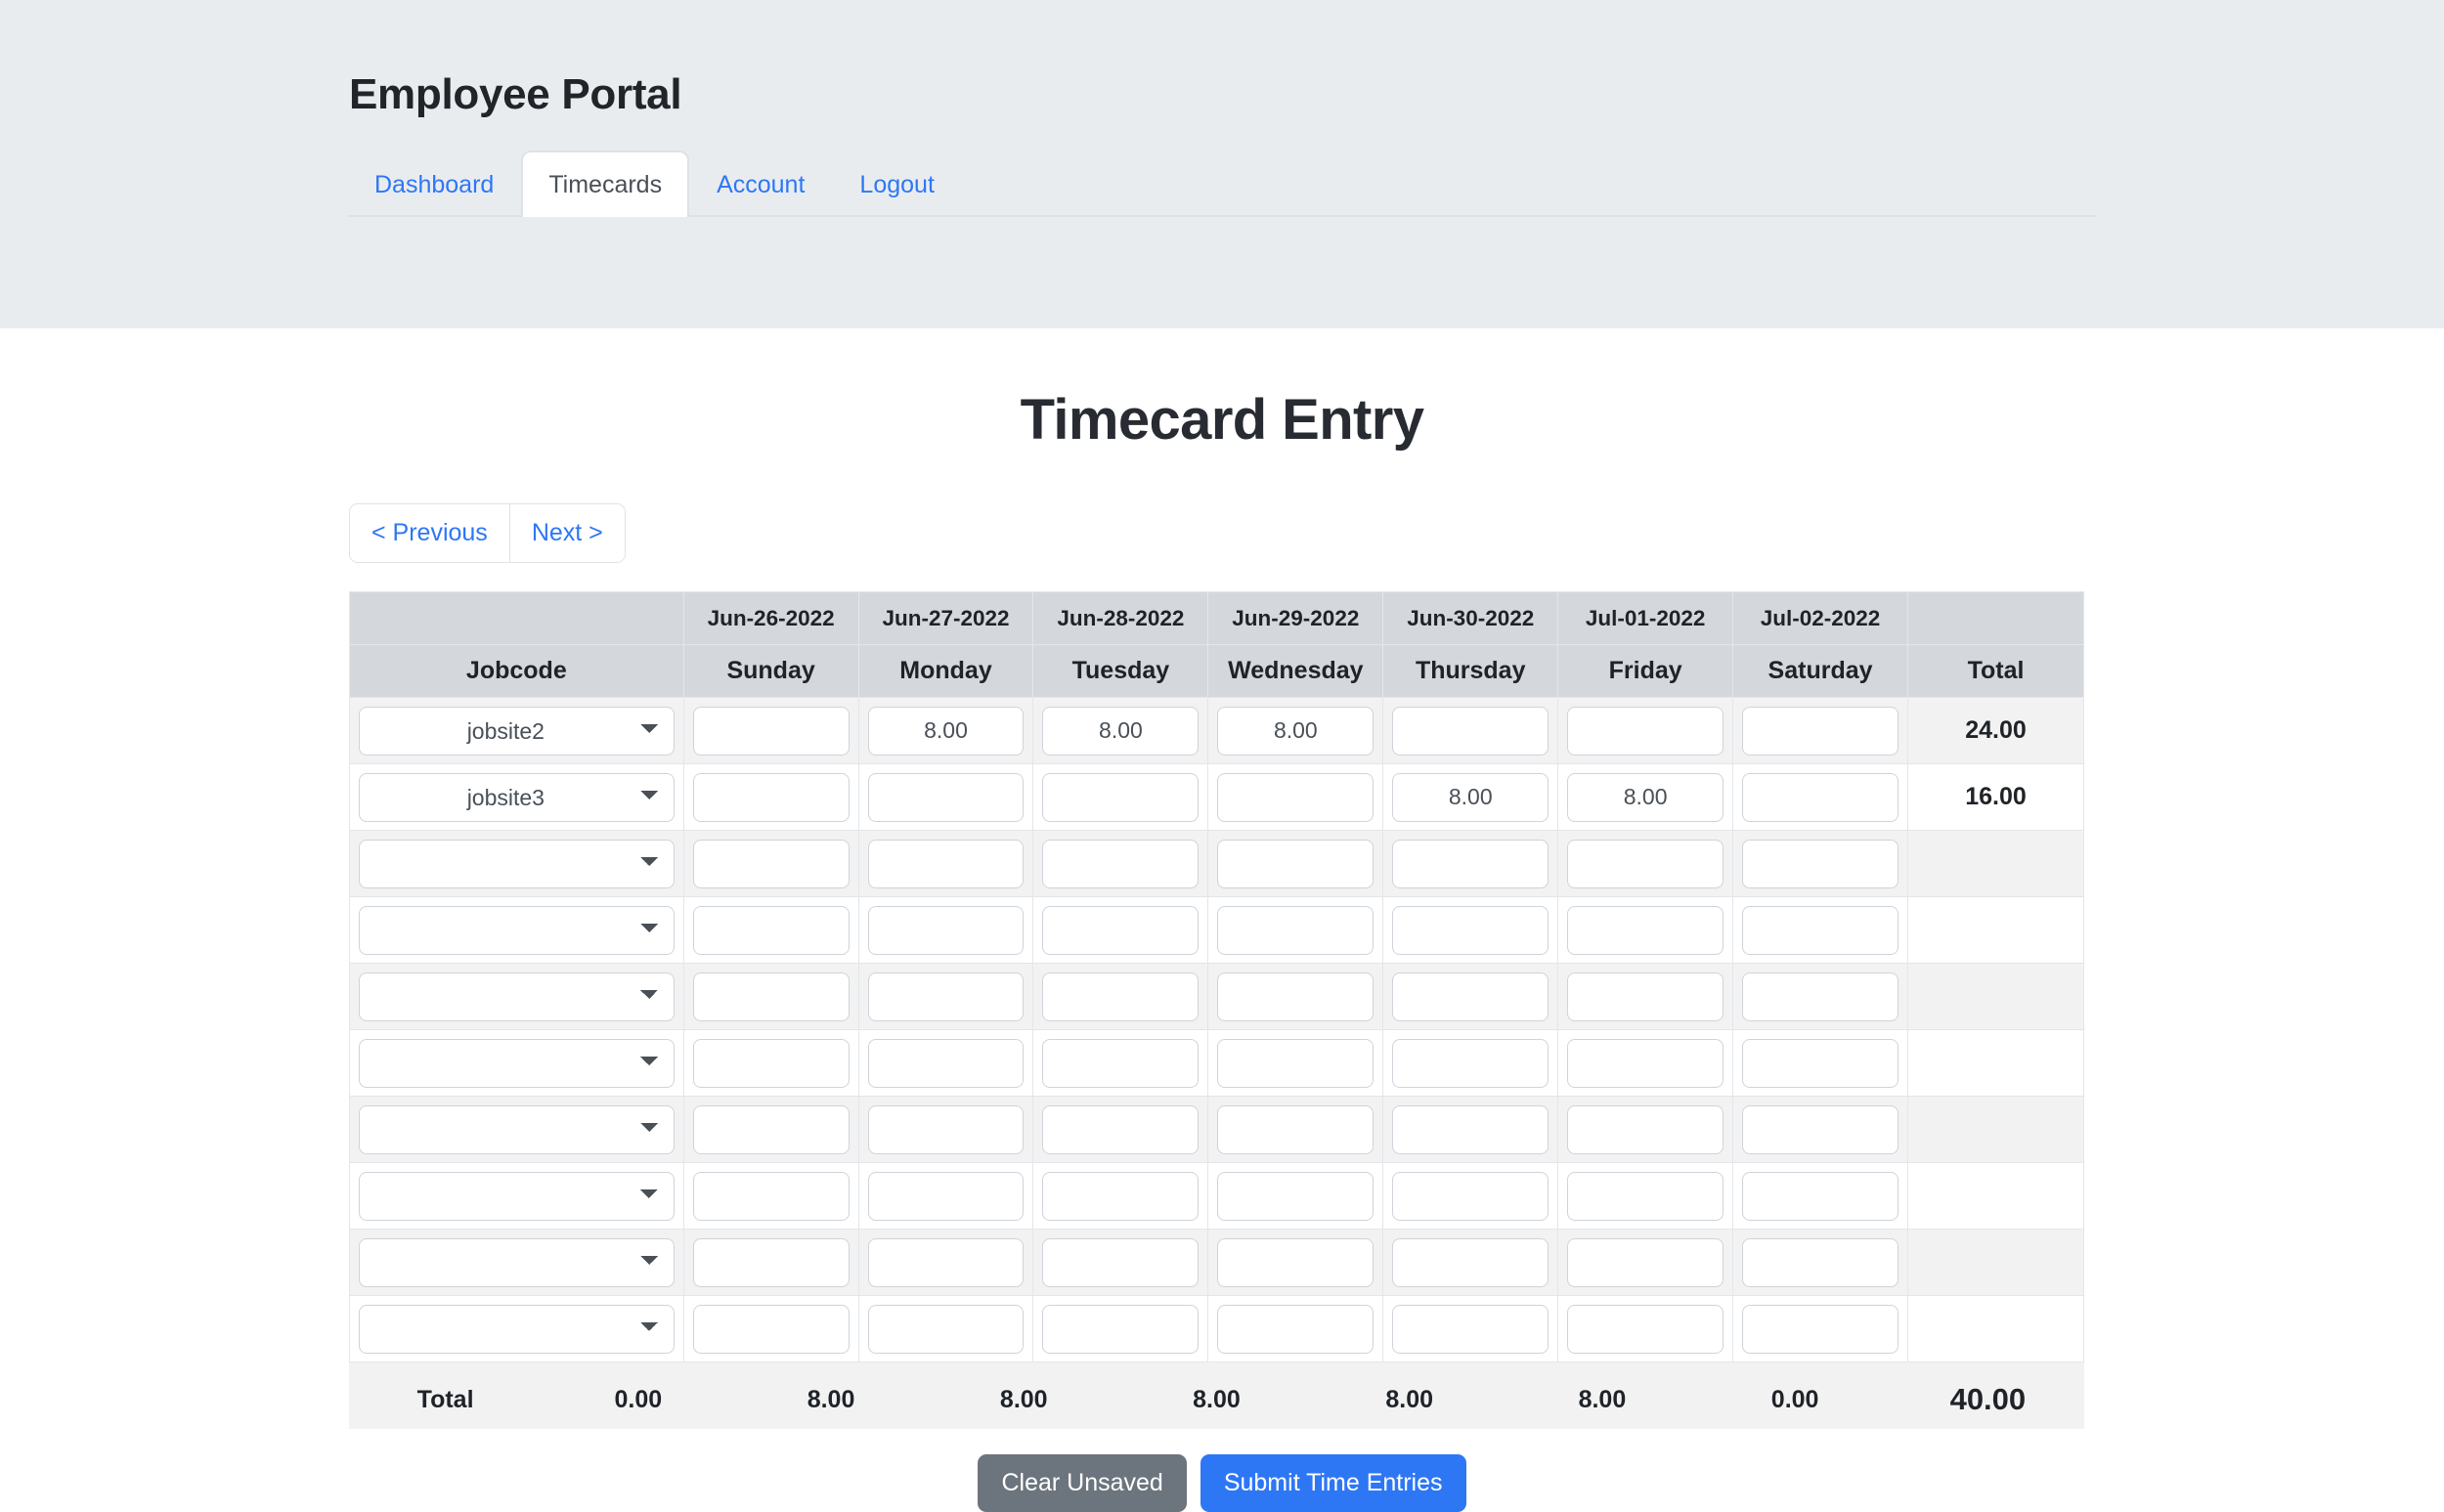 The height and width of the screenshot is (1512, 2444). Describe the element at coordinates (434, 184) in the screenshot. I see `nav-tab-dashboard: Dashboard` at that location.